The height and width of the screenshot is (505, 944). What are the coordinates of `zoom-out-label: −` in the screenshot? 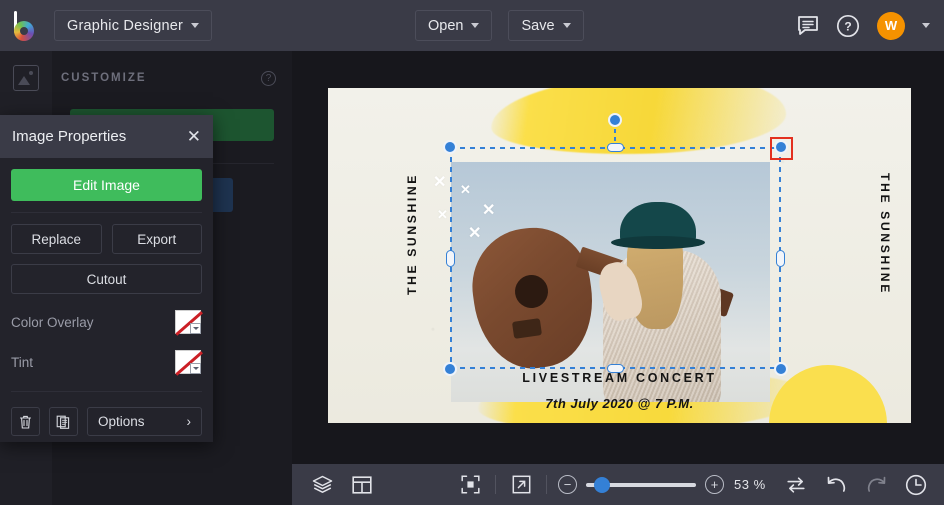 It's located at (567, 484).